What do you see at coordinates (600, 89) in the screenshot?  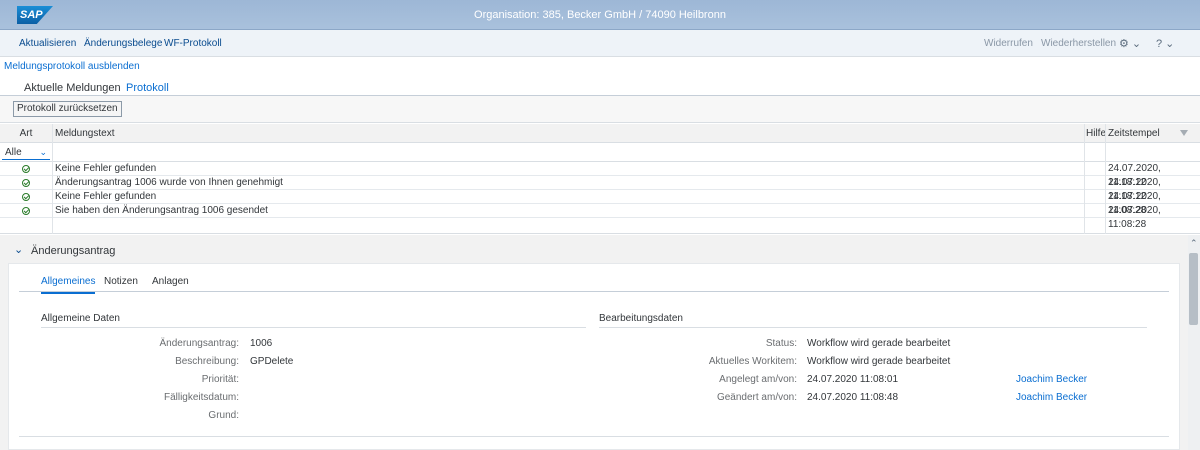 I see `log-tabs: Aktuelle Meldungen Protokoll` at bounding box center [600, 89].